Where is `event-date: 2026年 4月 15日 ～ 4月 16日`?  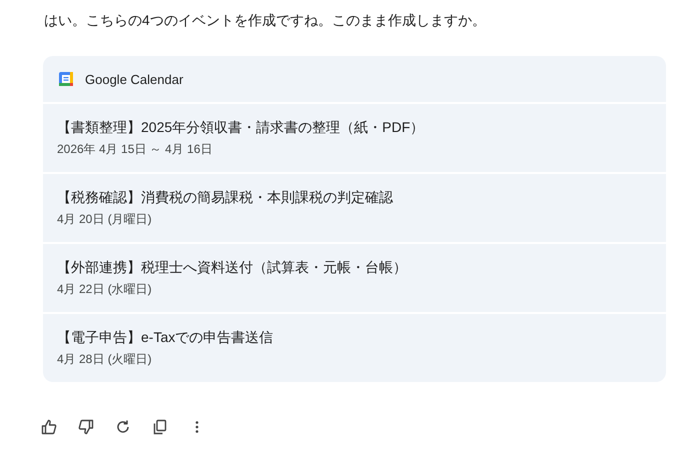
event-date: 2026年 4月 15日 ～ 4月 16日 is located at coordinates (135, 149).